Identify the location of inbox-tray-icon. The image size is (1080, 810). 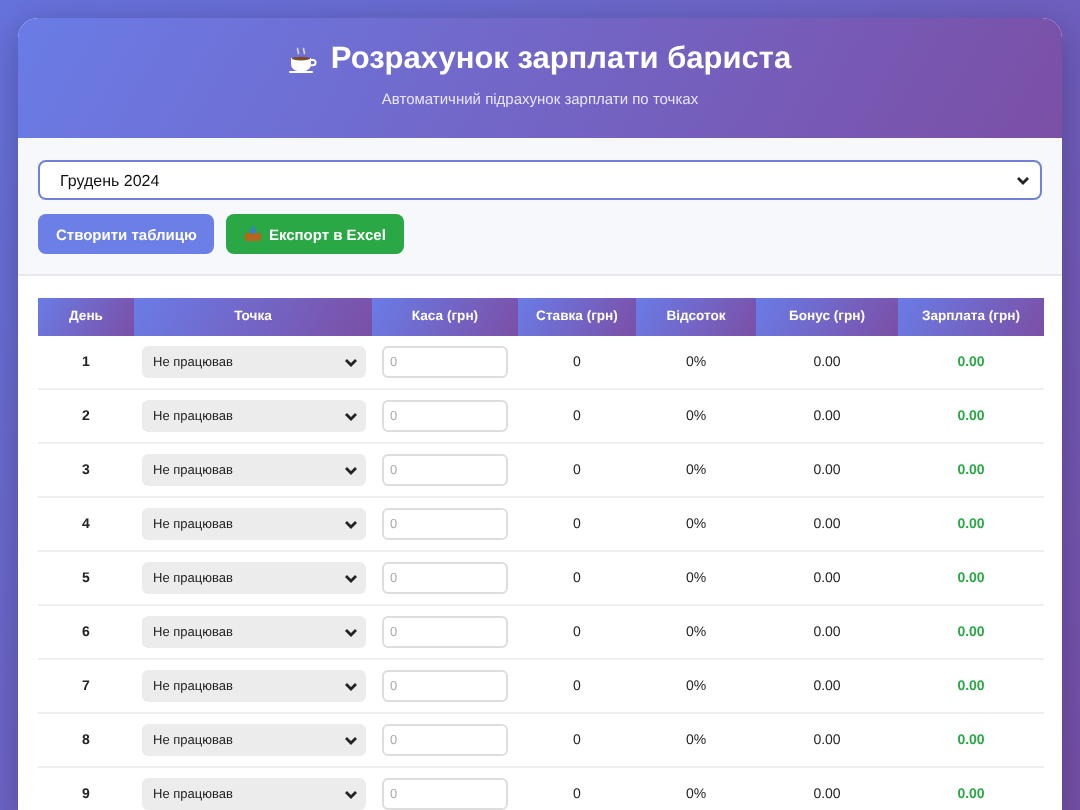
(253, 234).